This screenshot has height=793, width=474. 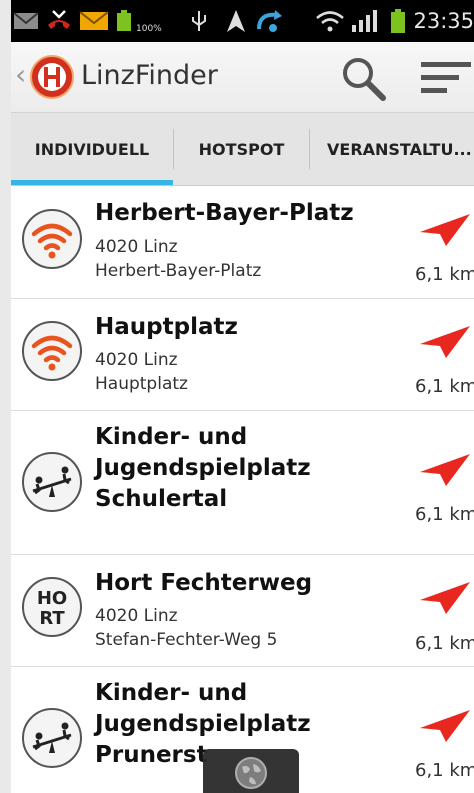 I want to click on tab-hotspot: HOTSPOT, so click(x=241, y=149).